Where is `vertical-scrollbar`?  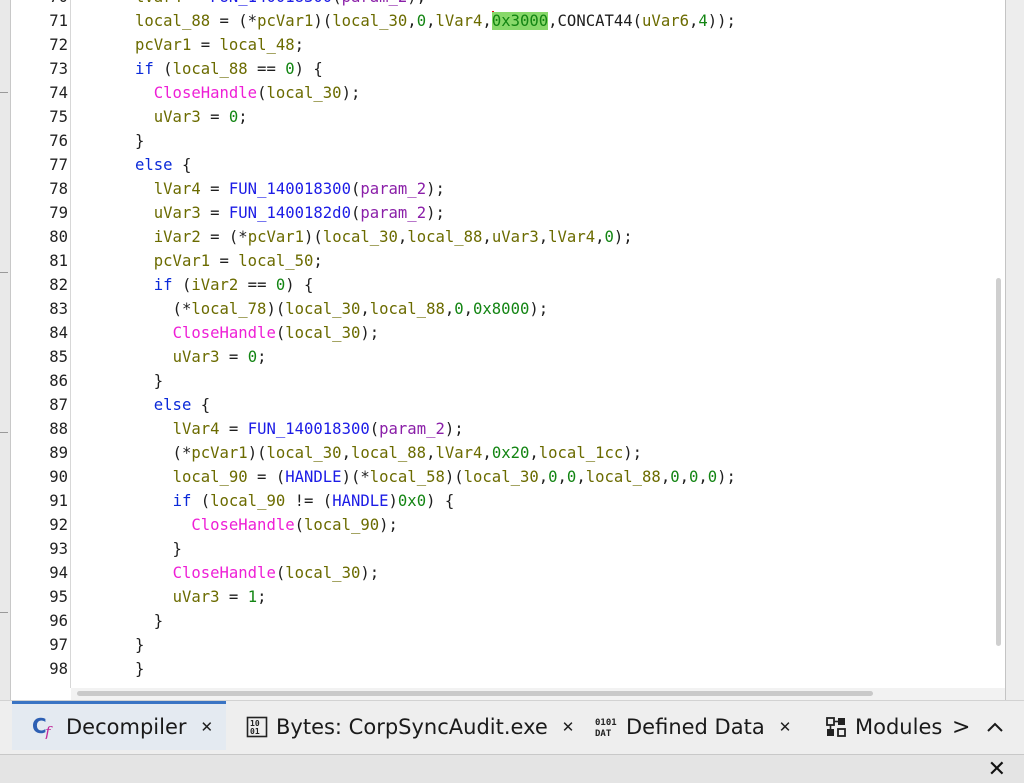
vertical-scrollbar is located at coordinates (999, 344).